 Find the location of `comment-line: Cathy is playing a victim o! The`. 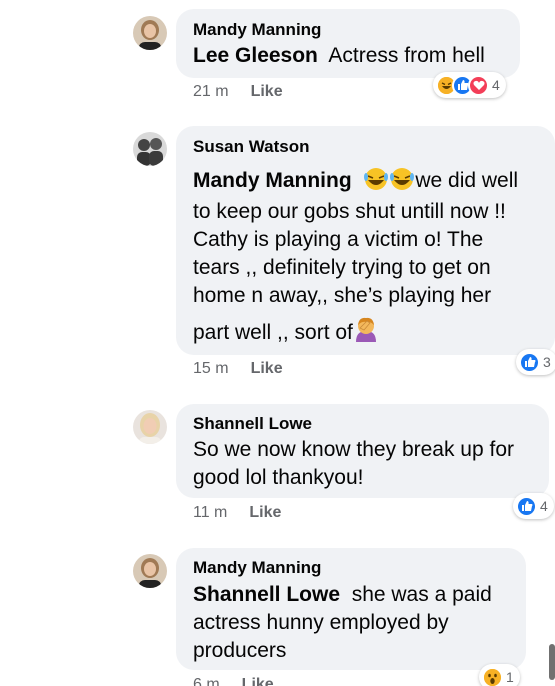

comment-line: Cathy is playing a victim o! The is located at coordinates (338, 239).